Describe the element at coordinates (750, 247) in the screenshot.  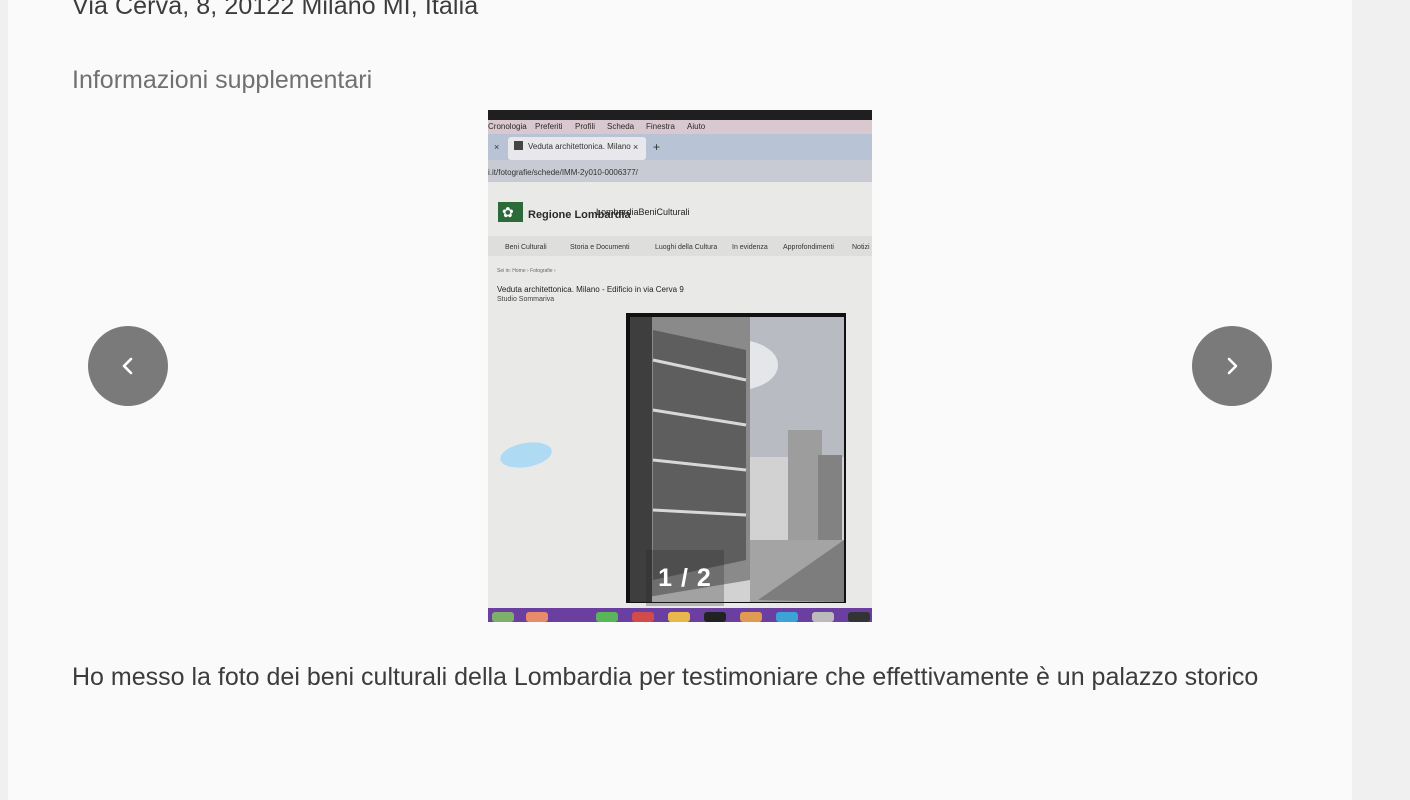
I see `photo-nav-item: In evidenza` at that location.